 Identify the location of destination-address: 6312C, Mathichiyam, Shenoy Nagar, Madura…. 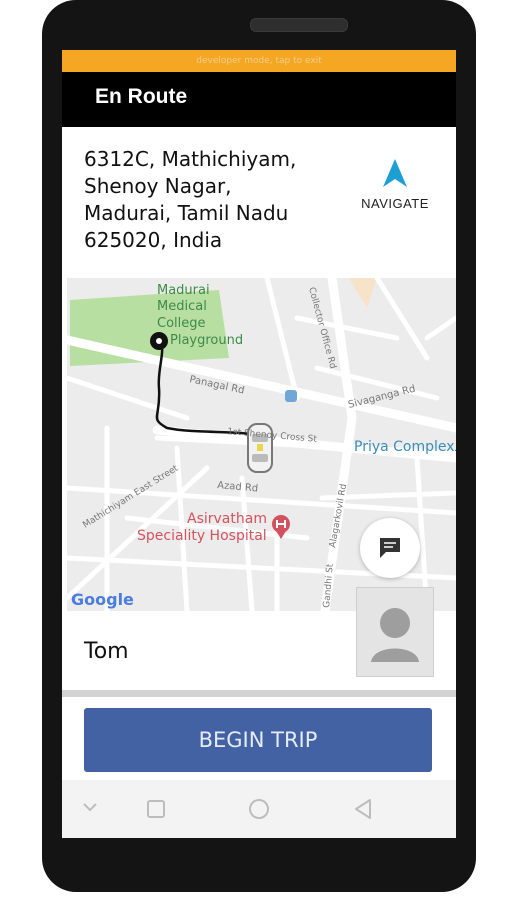
(209, 200).